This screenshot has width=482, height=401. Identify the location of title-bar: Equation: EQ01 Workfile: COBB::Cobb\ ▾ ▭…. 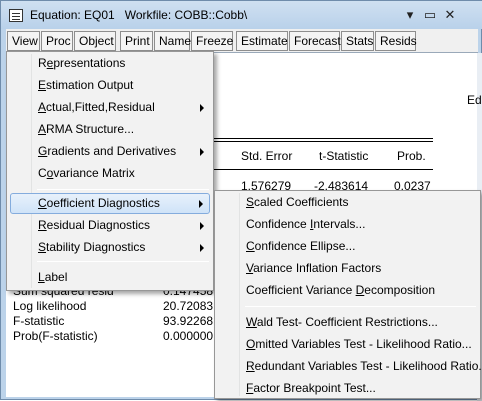
(241, 15).